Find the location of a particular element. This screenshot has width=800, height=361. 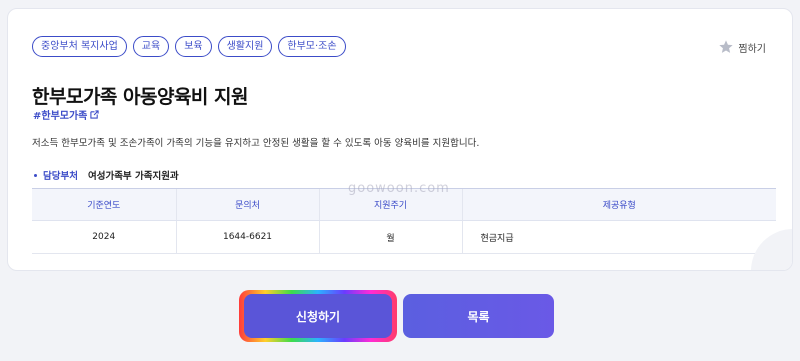

table-header: 제공유형 is located at coordinates (618, 204).